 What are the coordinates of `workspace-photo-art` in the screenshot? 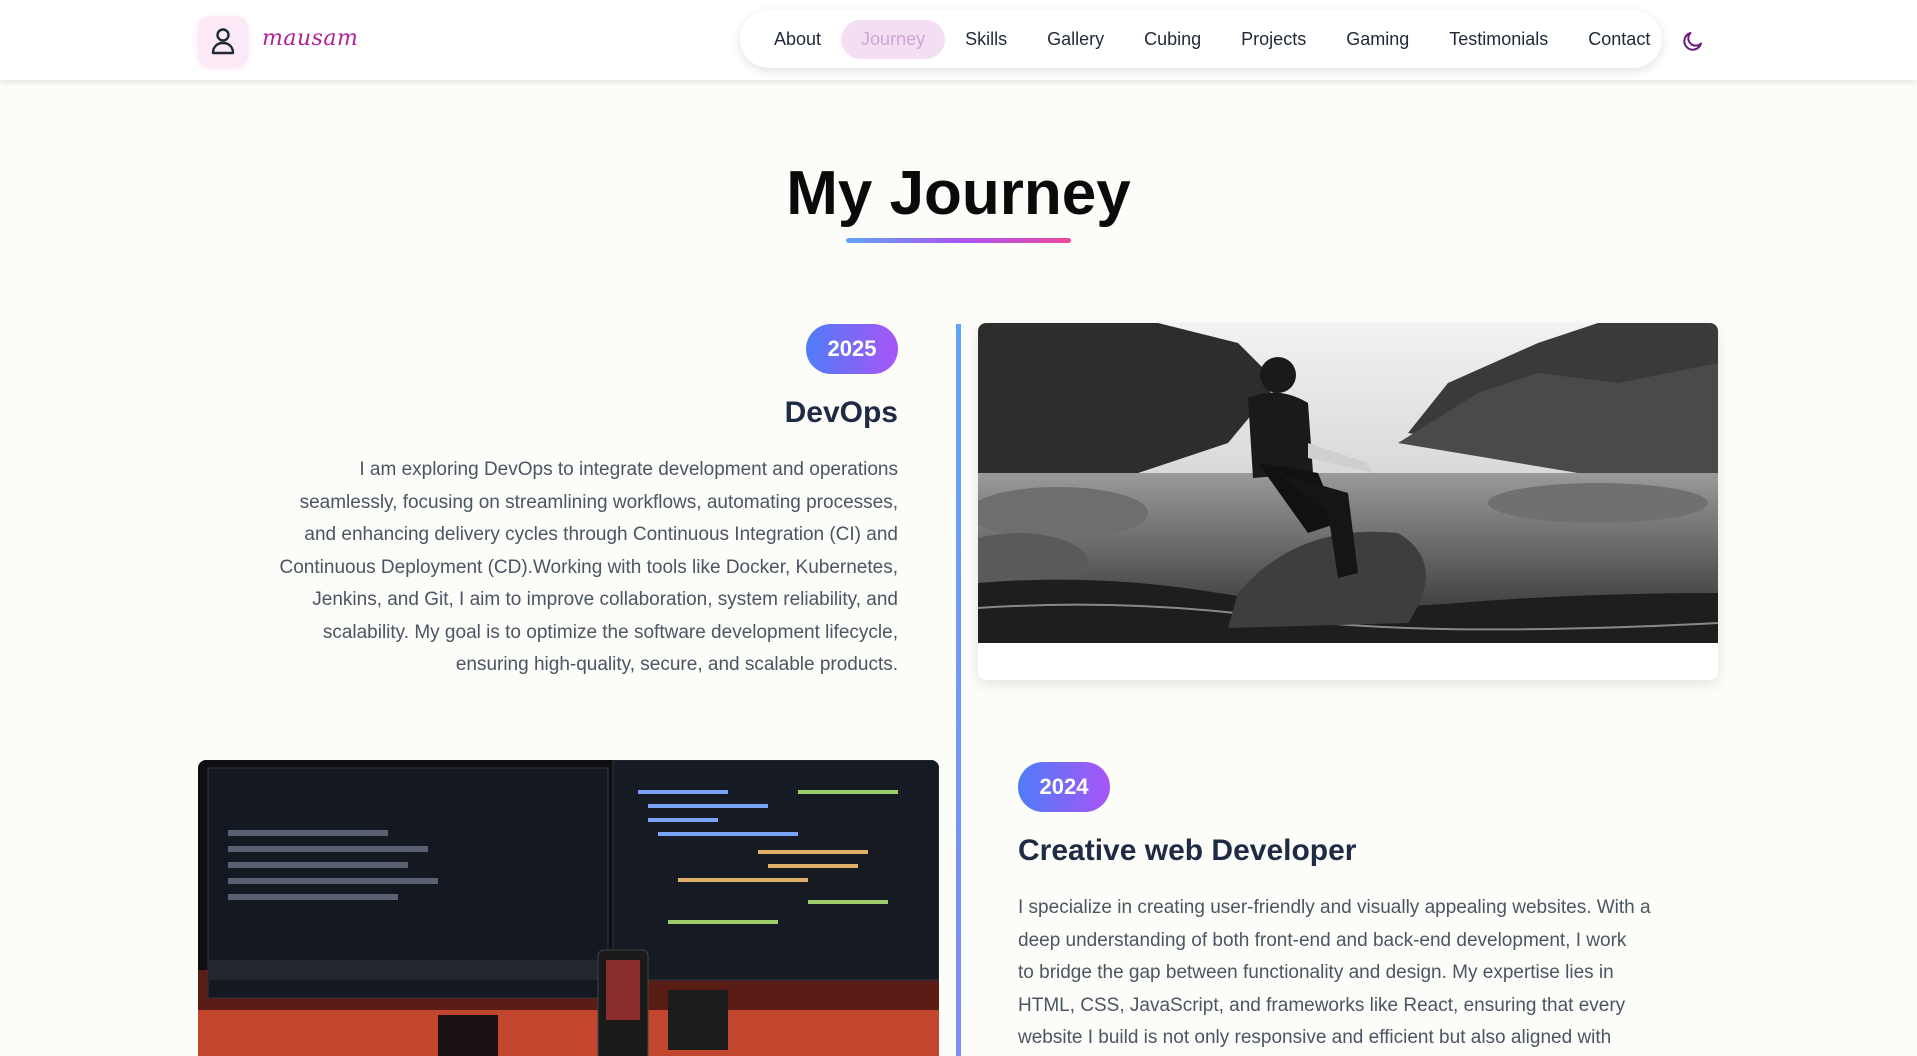 It's located at (568, 908).